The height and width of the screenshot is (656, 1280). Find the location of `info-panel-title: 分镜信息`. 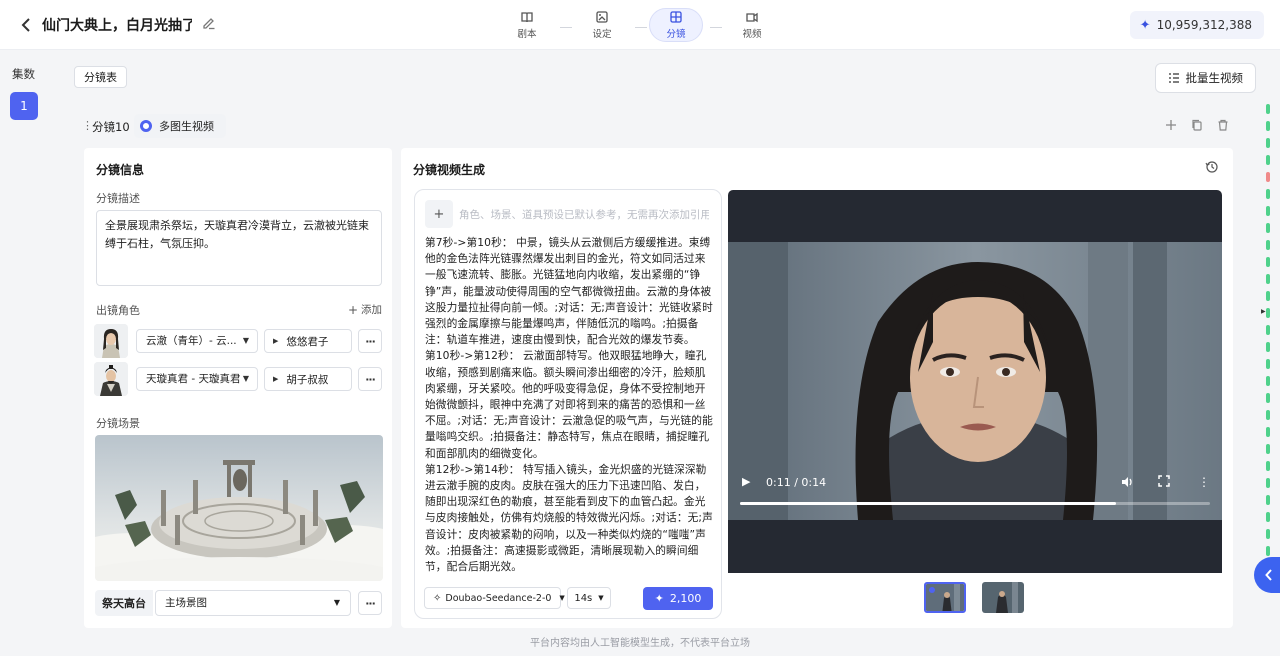

info-panel-title: 分镜信息 is located at coordinates (120, 170).